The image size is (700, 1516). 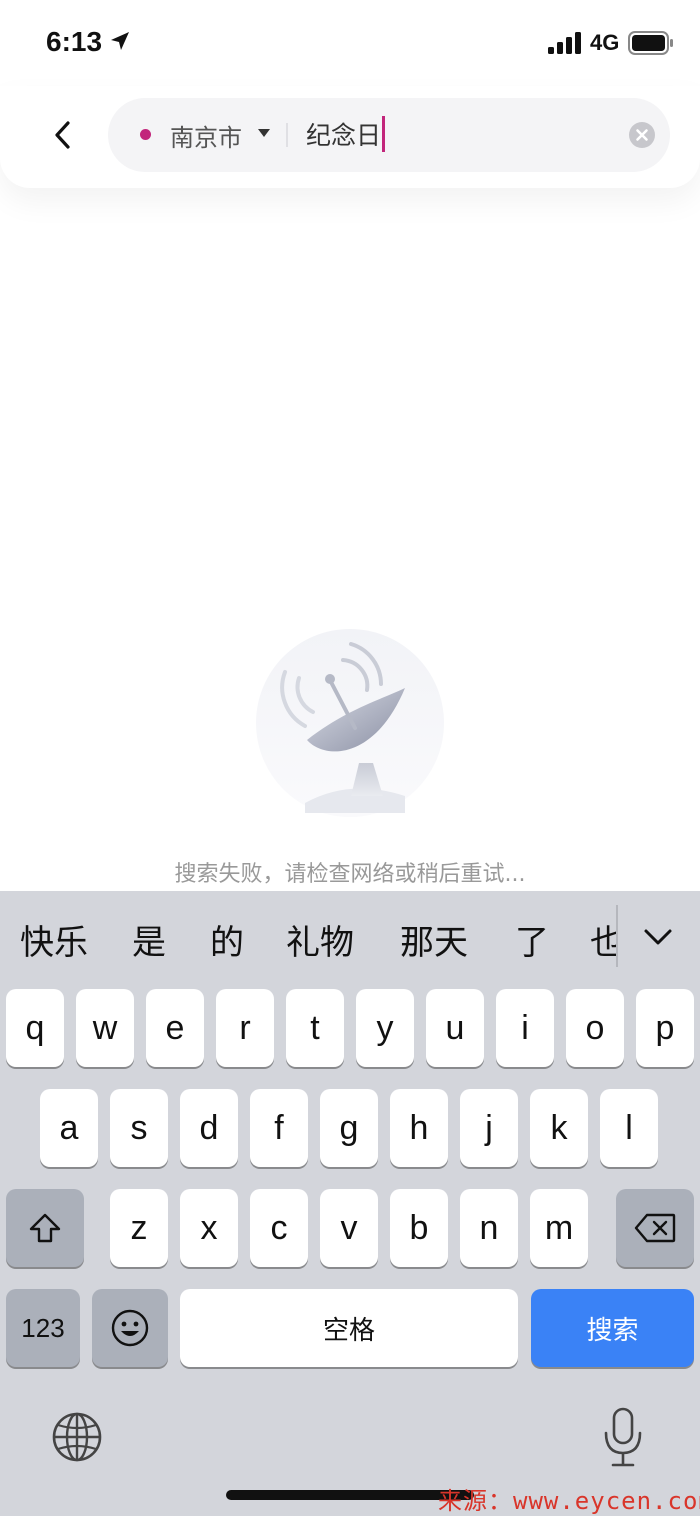 I want to click on status-bar: 6:13 4G, so click(x=350, y=43).